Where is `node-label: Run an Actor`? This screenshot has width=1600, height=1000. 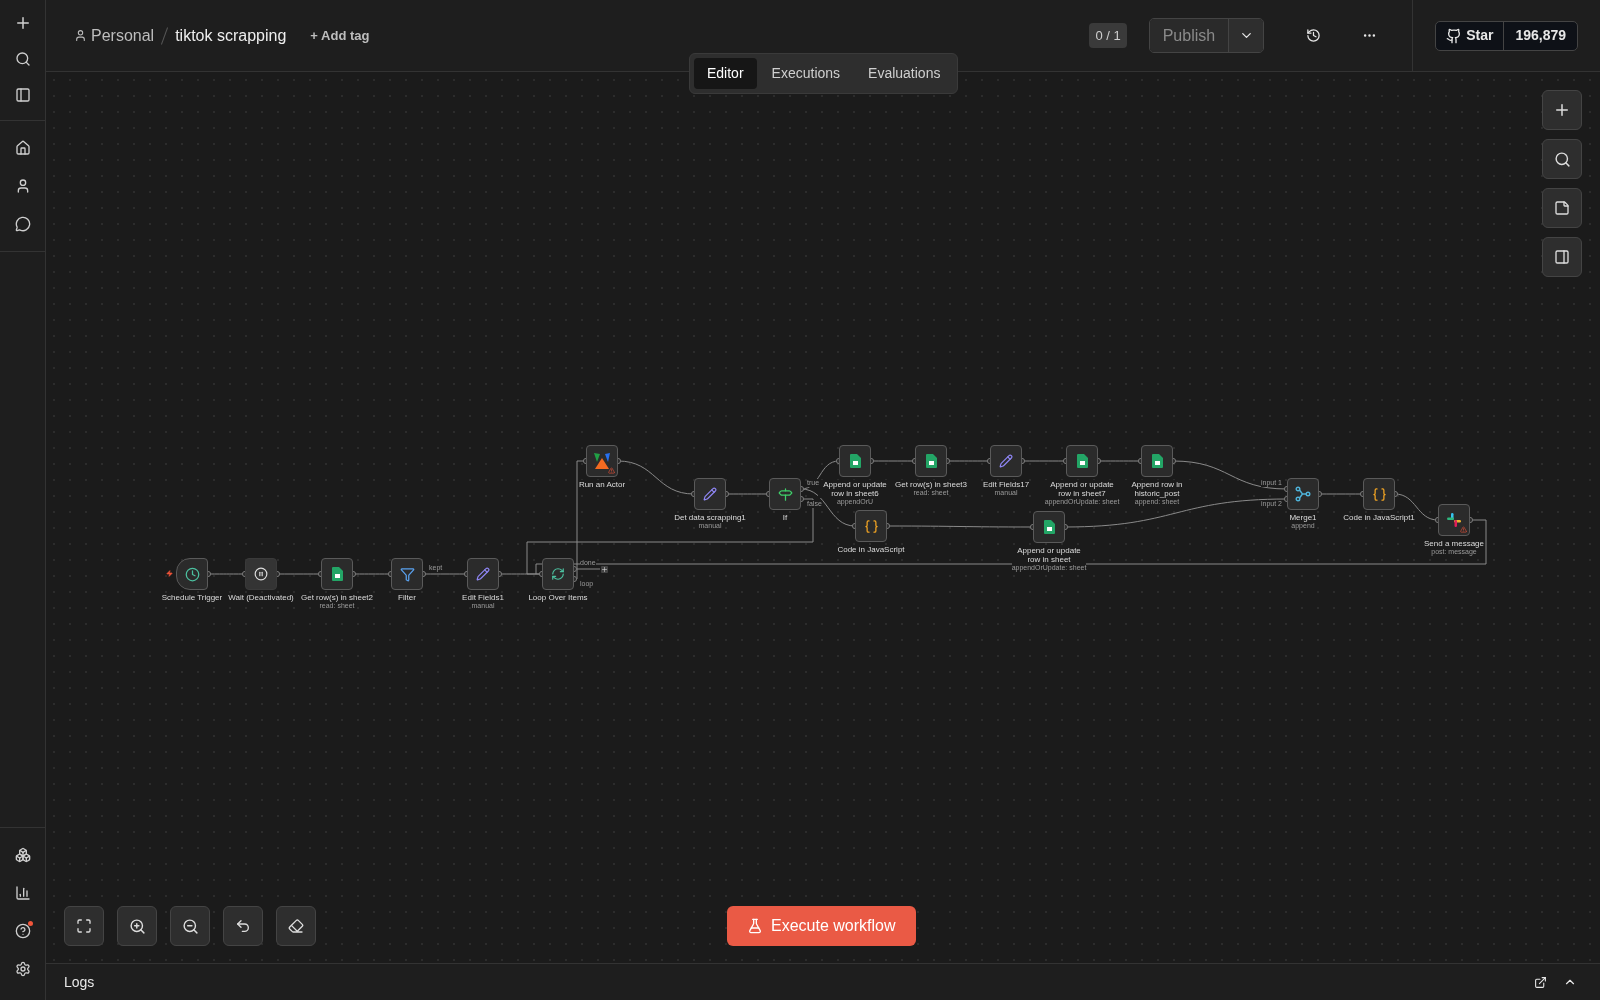
node-label: Run an Actor is located at coordinates (602, 484).